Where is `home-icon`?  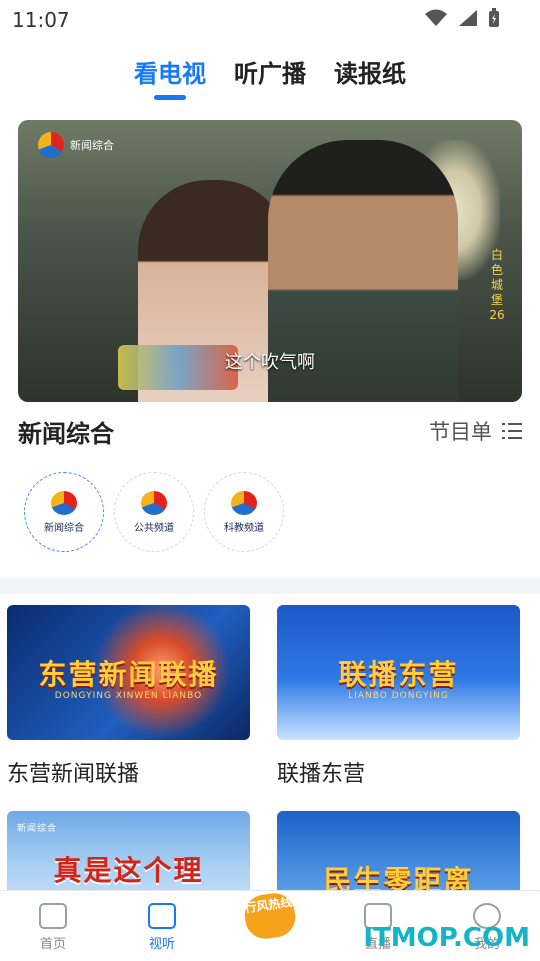 home-icon is located at coordinates (53, 916).